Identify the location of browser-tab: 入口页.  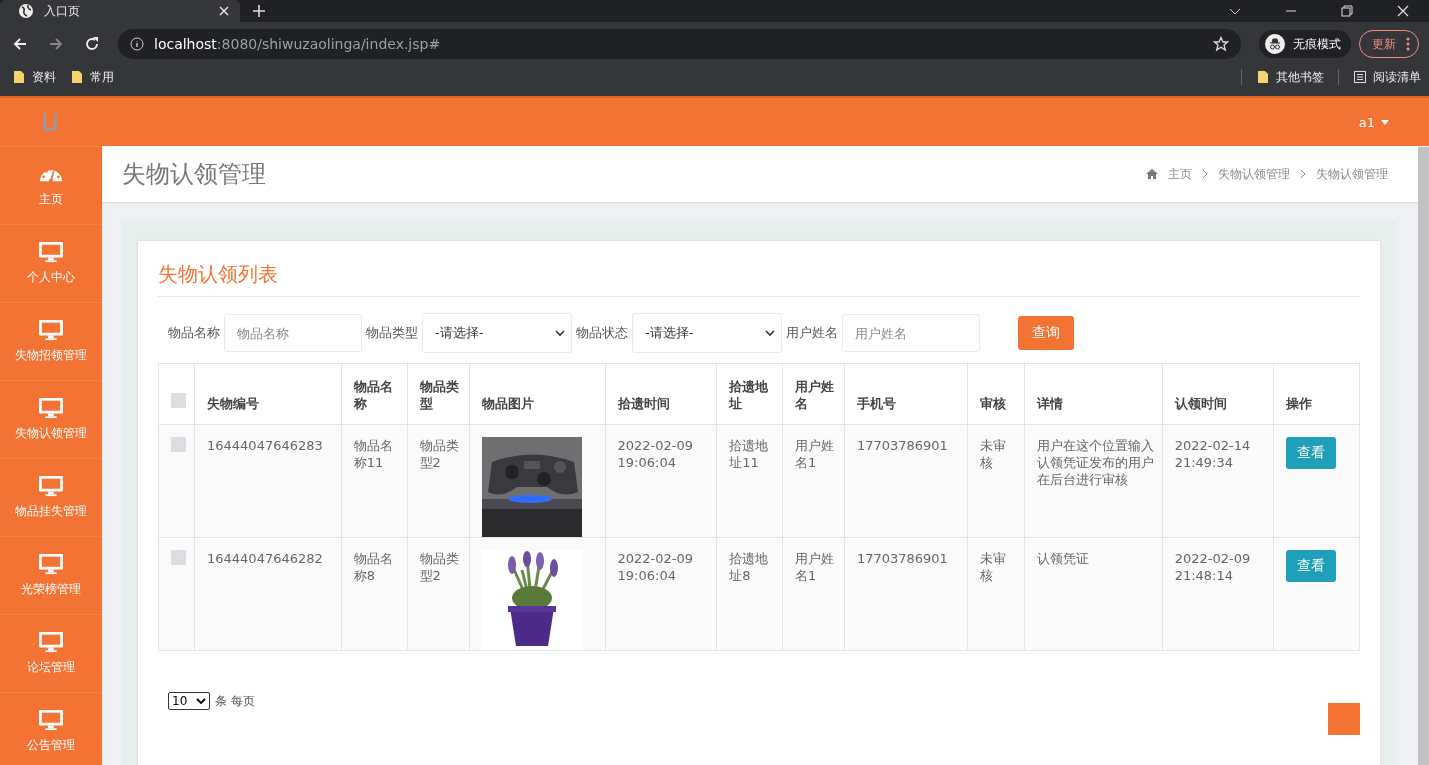
(120, 11).